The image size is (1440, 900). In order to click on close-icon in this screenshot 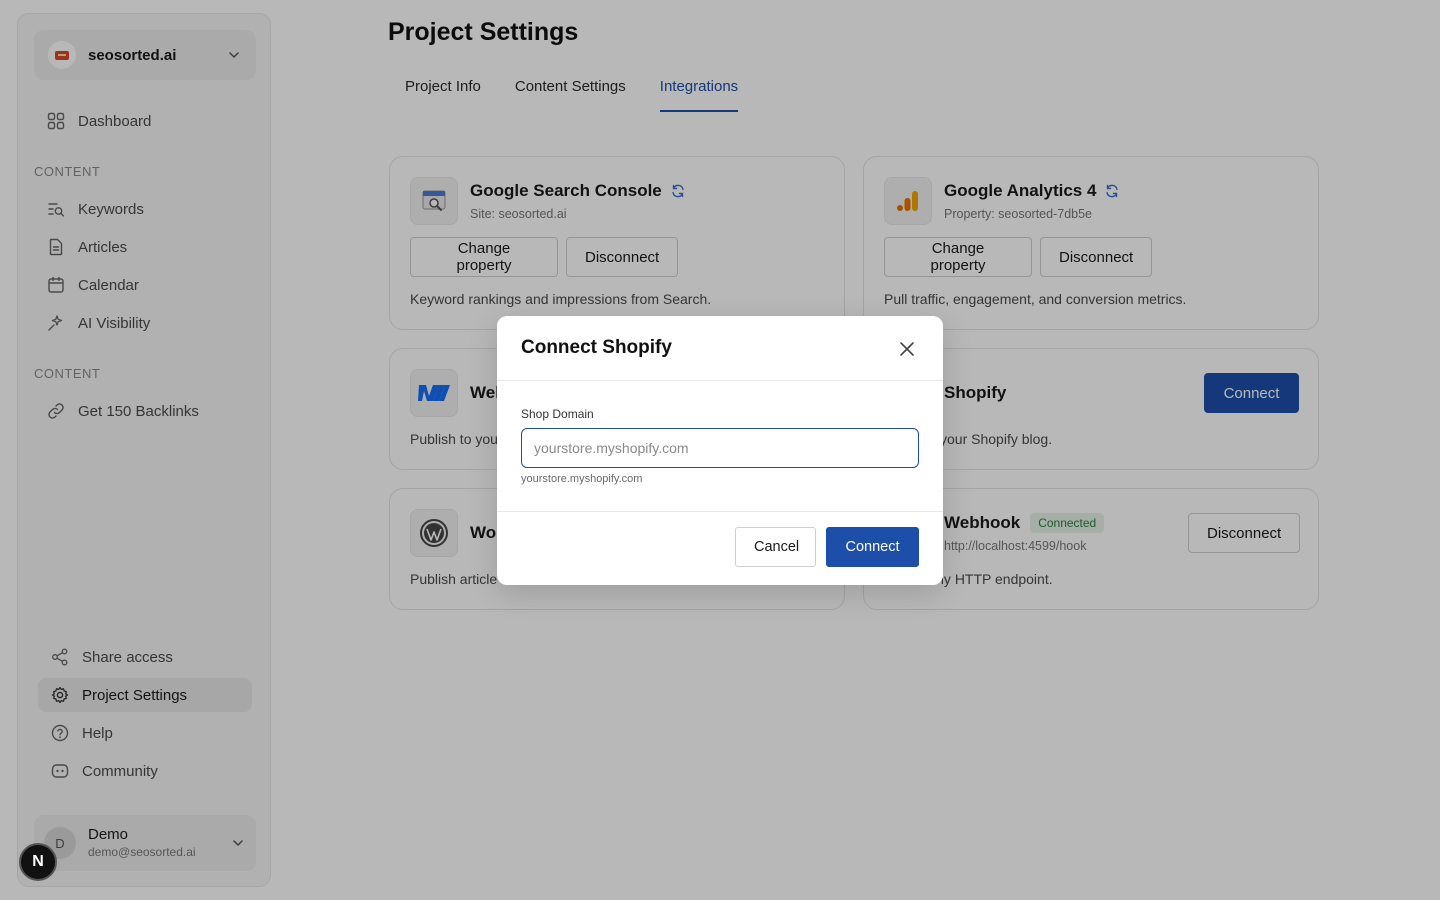, I will do `click(907, 349)`.